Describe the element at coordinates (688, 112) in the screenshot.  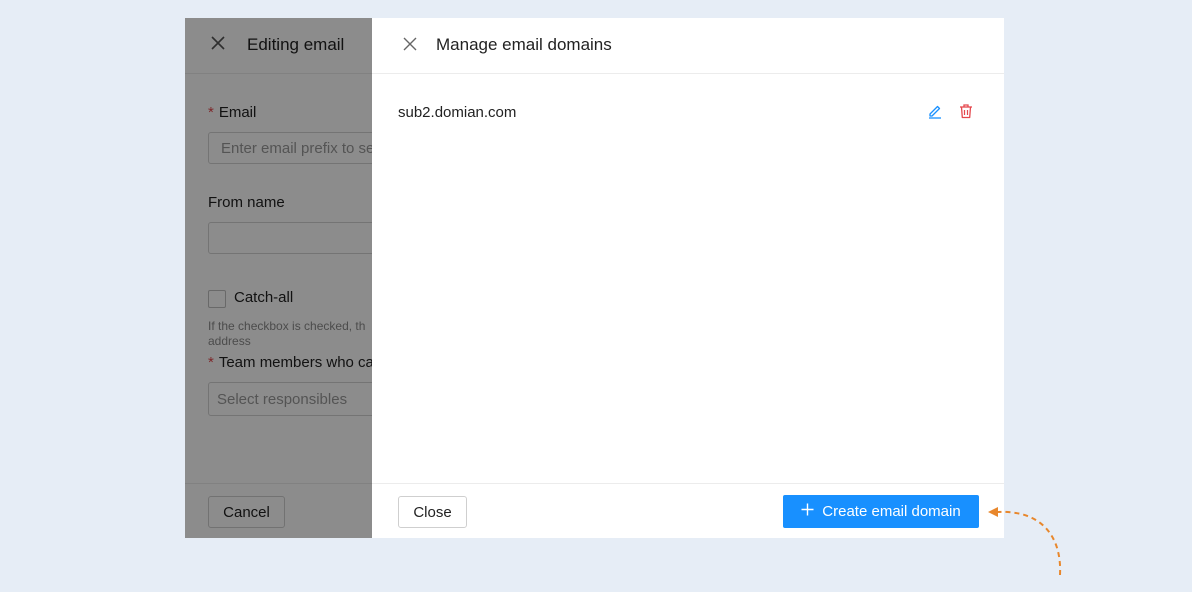
I see `domain-list-item: sub2.domian.com` at that location.